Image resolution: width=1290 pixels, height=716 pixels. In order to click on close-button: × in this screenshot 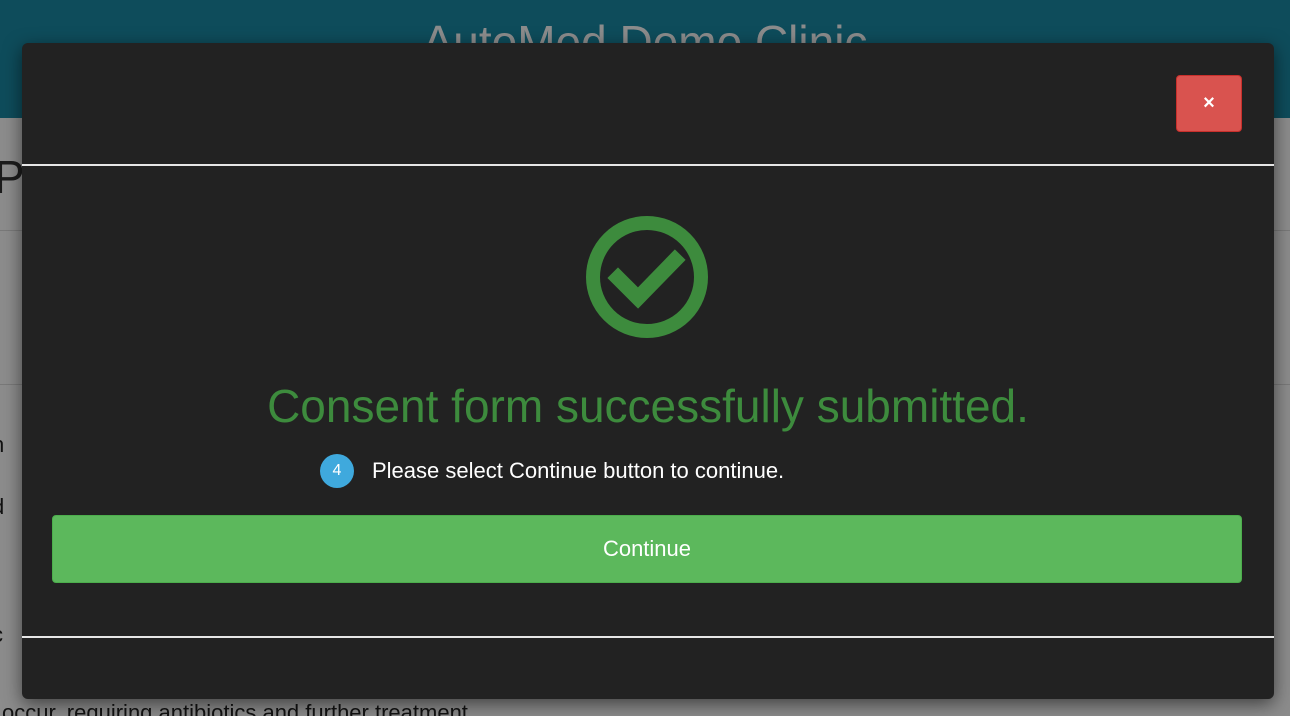, I will do `click(1209, 103)`.